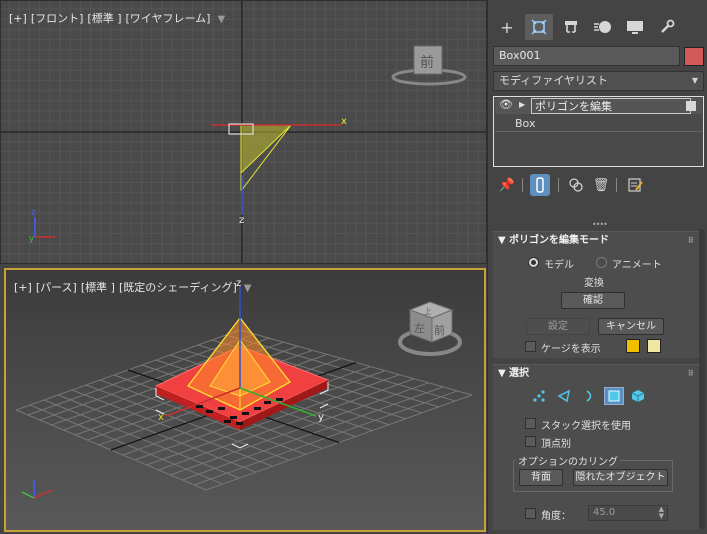 The width and height of the screenshot is (707, 534). I want to click on modifier-list-dropdown: モディファイヤリスト ▼, so click(598, 81).